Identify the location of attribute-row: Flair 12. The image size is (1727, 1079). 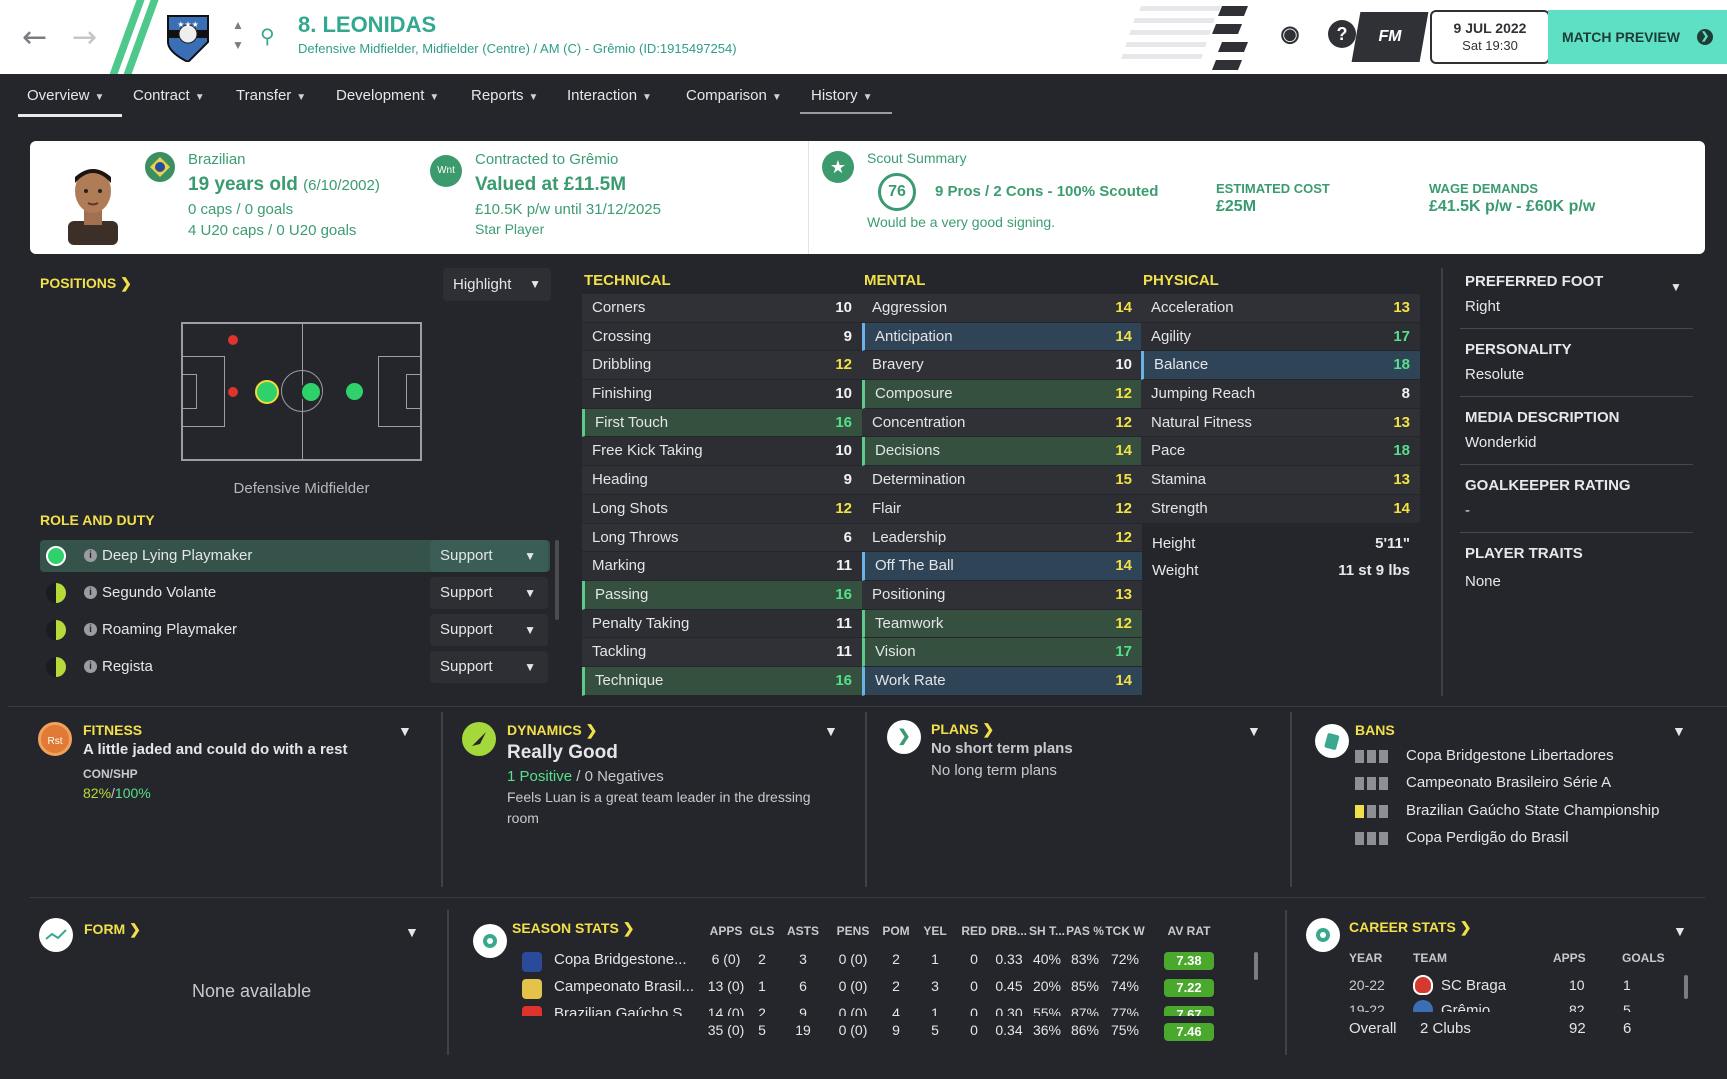
(1002, 509).